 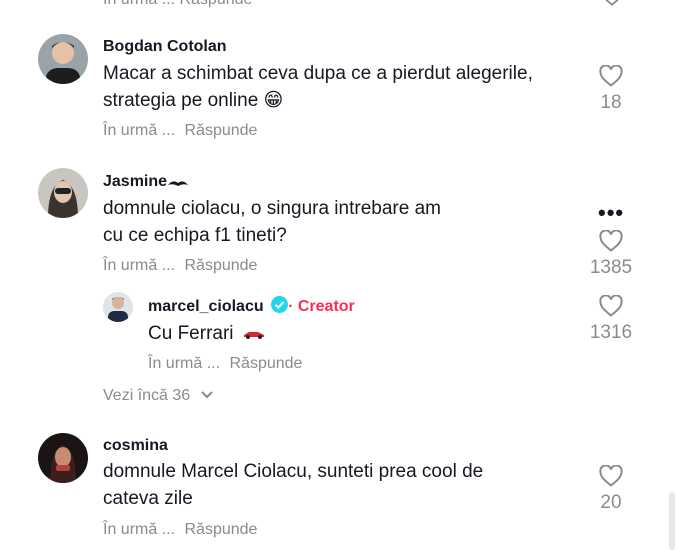 What do you see at coordinates (611, 267) in the screenshot?
I see `like-count: 1385` at bounding box center [611, 267].